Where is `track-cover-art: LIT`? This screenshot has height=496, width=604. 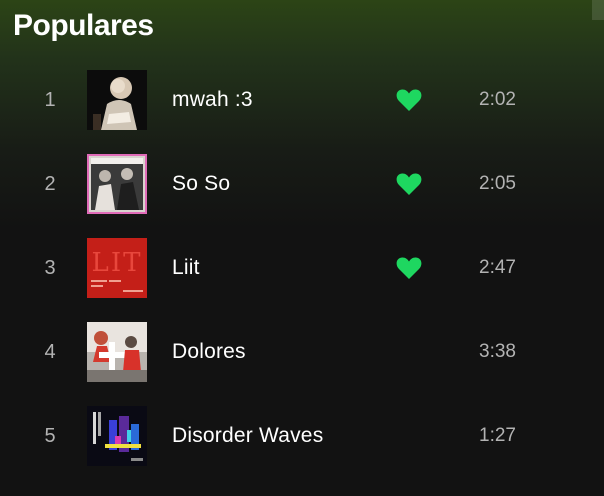
track-cover-art: LIT is located at coordinates (117, 268).